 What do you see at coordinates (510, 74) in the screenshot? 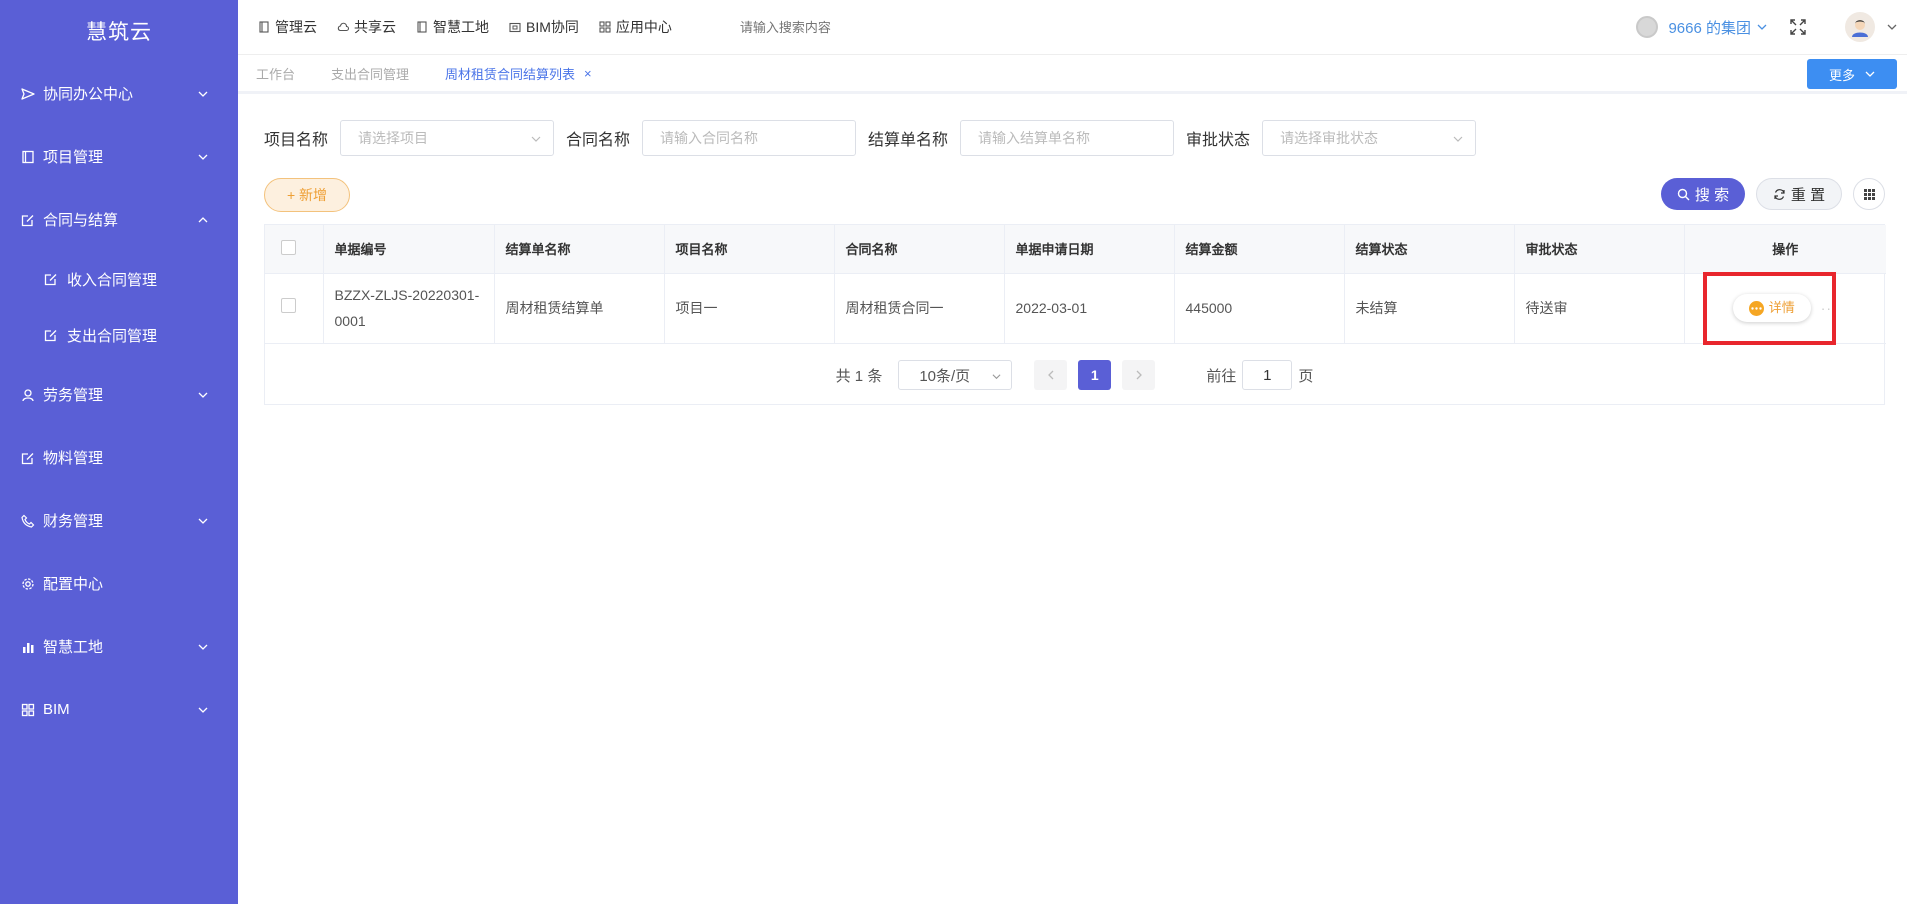
I see `tab-label: 周材租赁合同结算列表` at bounding box center [510, 74].